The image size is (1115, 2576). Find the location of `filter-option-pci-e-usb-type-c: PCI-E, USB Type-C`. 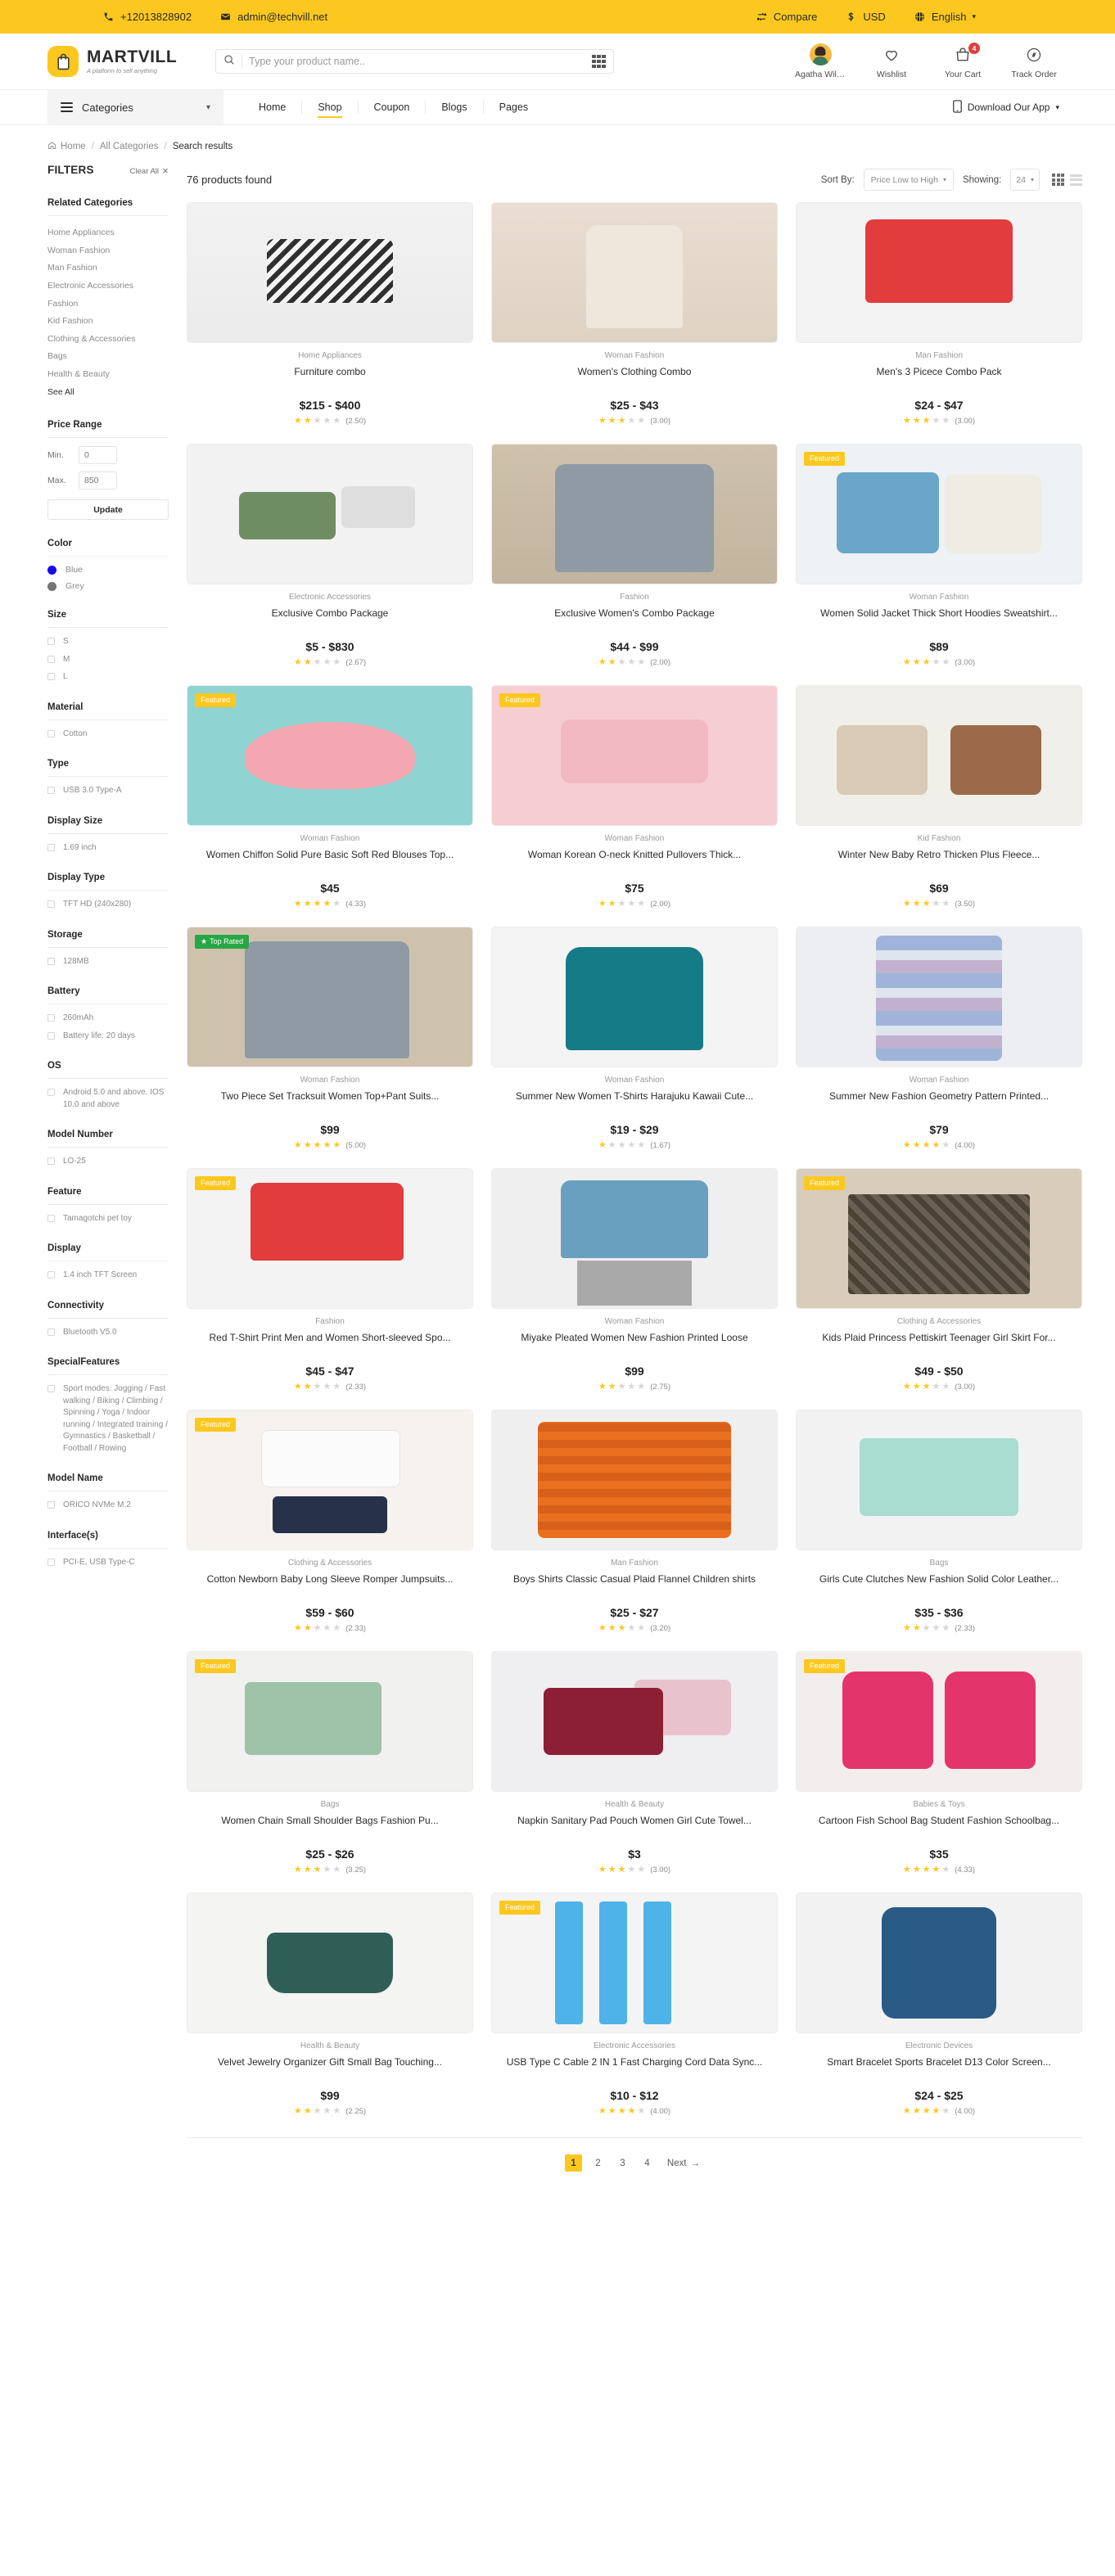

filter-option-pci-e-usb-type-c: PCI-E, USB Type-C is located at coordinates (108, 1563).